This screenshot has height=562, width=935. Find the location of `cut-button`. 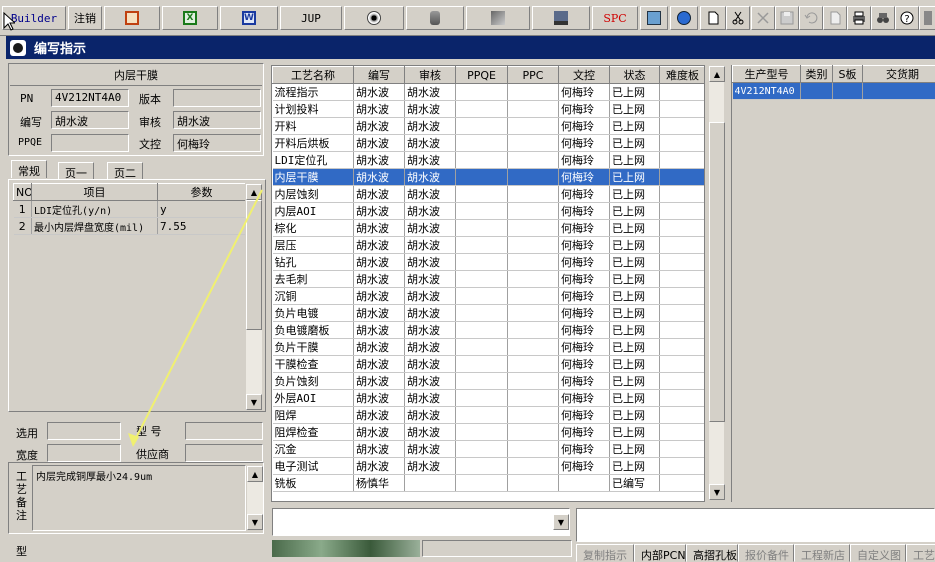

cut-button is located at coordinates (738, 18).